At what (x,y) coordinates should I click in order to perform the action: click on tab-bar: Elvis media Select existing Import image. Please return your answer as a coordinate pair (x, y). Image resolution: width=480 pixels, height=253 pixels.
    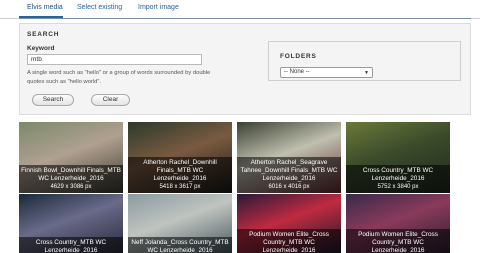
    Looking at the image, I should click on (240, 9).